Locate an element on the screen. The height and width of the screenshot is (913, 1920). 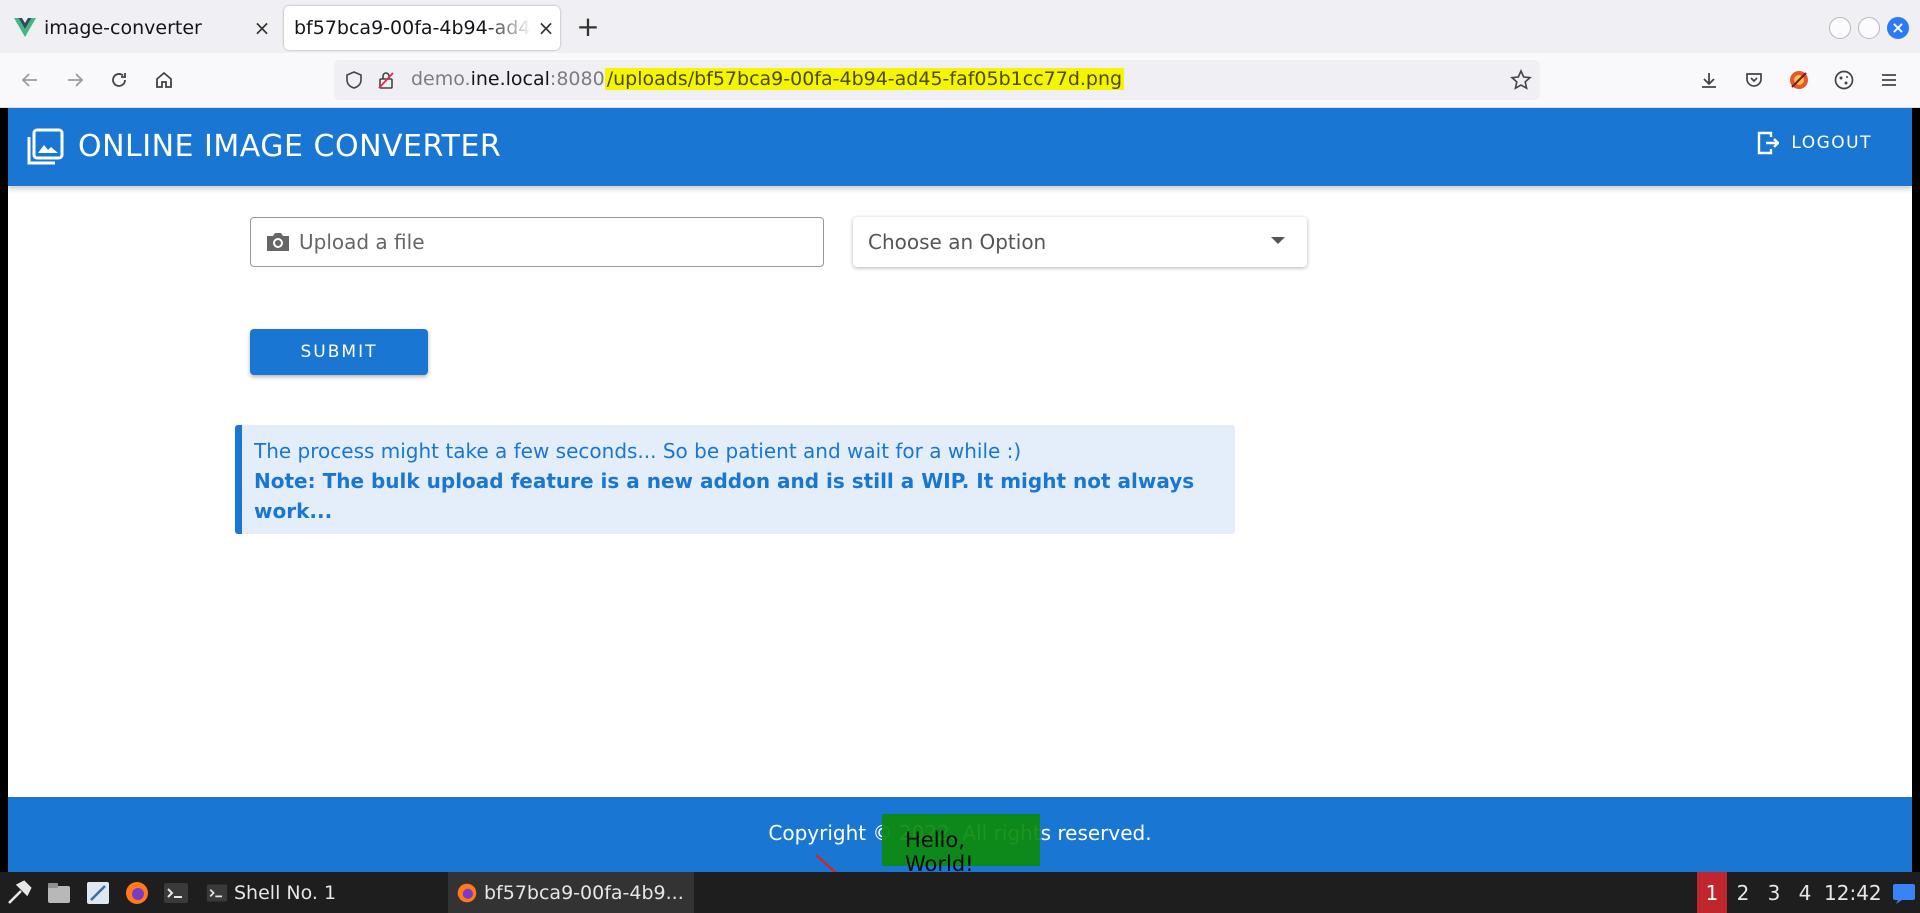
text-editor-icon is located at coordinates (98, 893).